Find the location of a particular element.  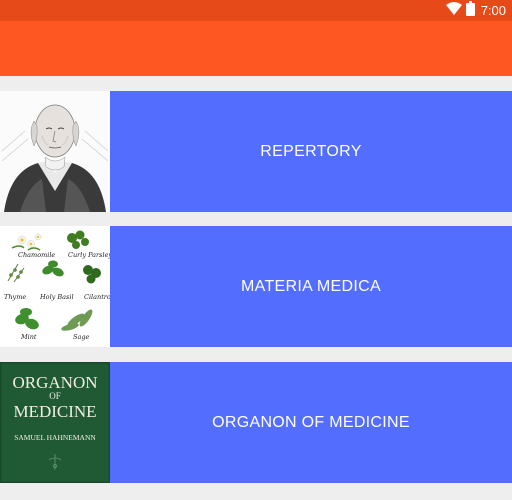

status-time: 7:00 is located at coordinates (493, 10).